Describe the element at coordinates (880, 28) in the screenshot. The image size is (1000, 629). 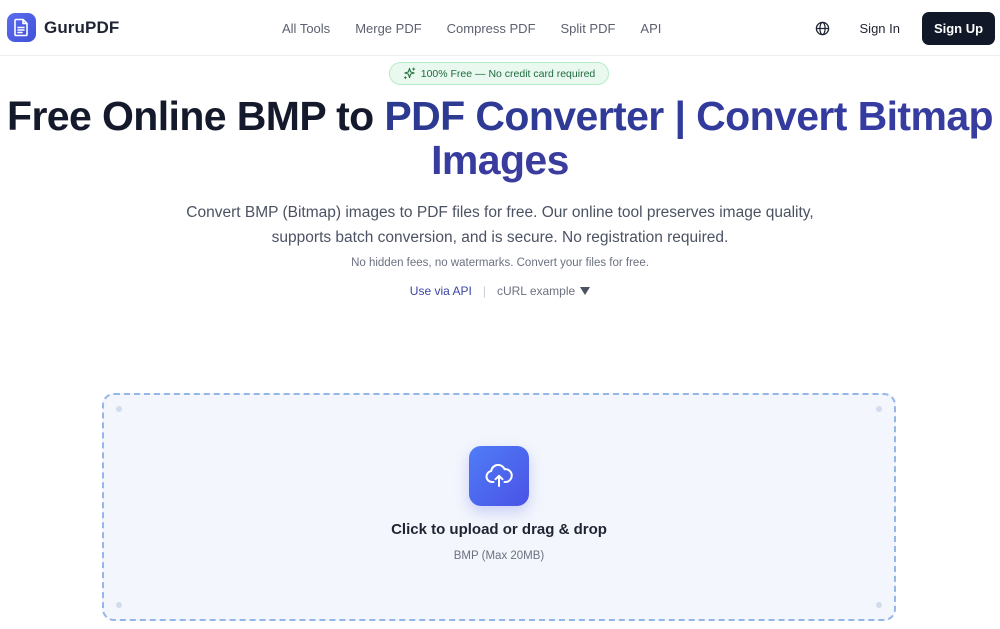
I see `sign-in-button: Sign In` at that location.